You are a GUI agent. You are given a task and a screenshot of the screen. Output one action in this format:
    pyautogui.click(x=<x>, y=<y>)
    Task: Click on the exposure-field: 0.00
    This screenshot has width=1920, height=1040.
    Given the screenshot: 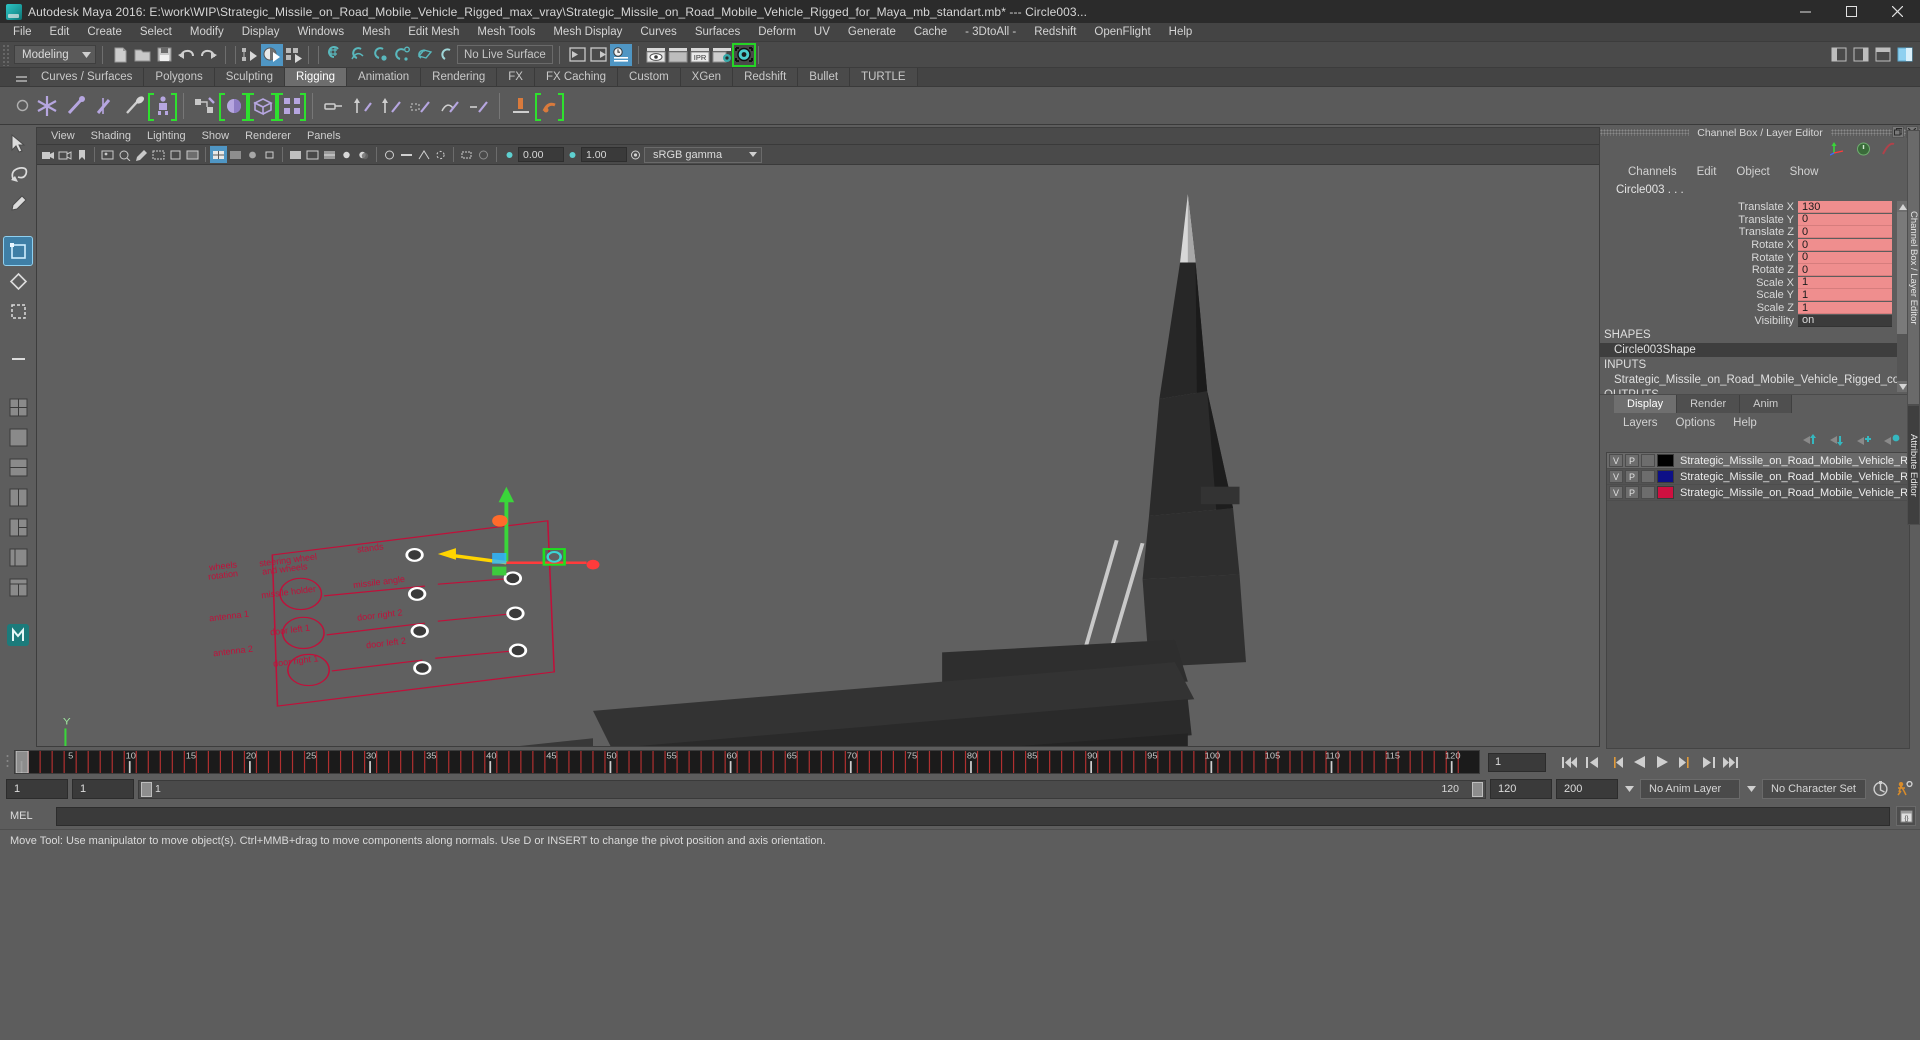 What is the action you would take?
    pyautogui.click(x=541, y=154)
    